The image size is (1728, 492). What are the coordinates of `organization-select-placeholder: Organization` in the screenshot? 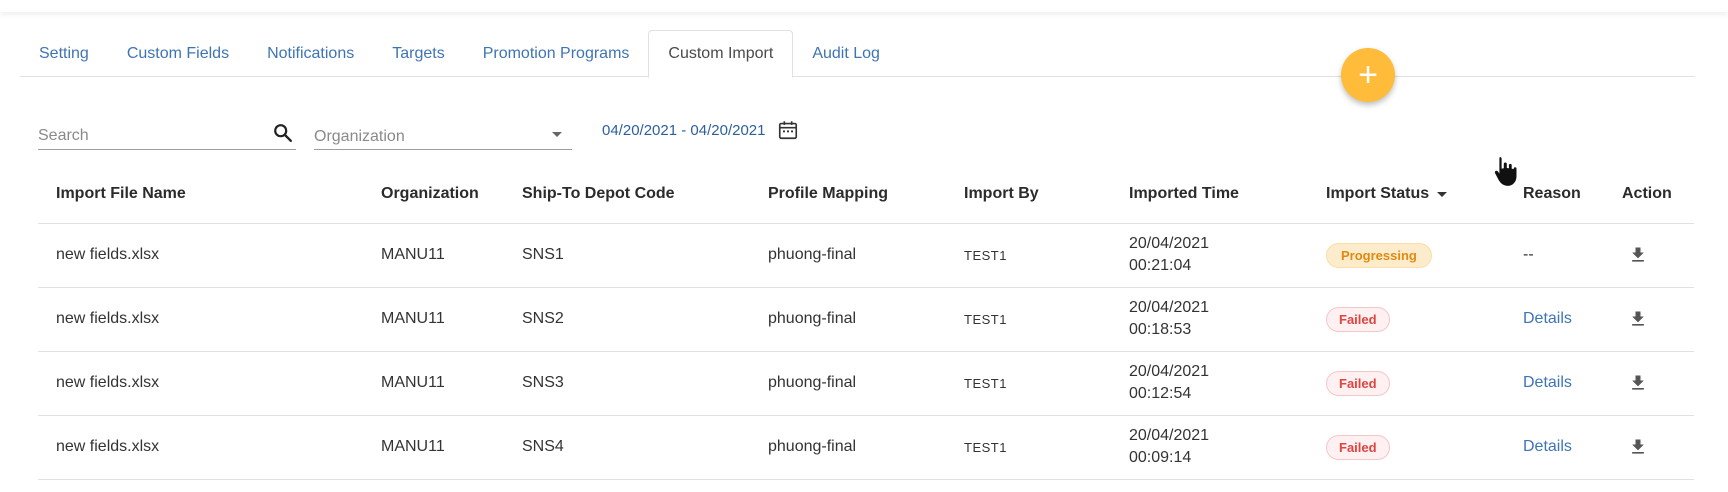 It's located at (359, 136).